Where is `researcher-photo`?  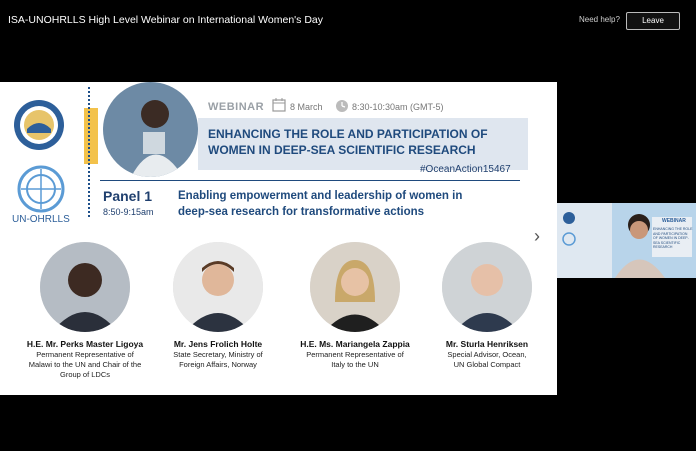
researcher-photo is located at coordinates (150, 129).